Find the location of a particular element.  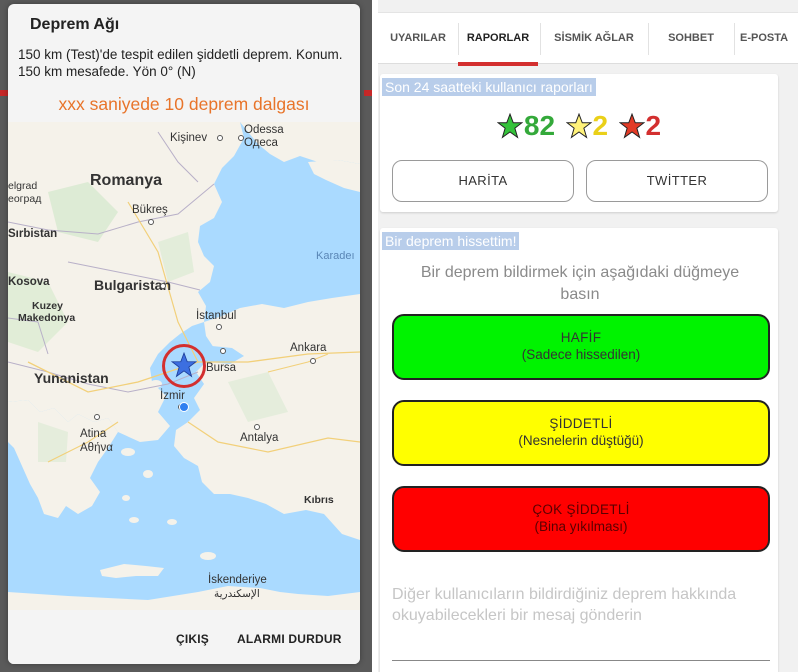

map-label-antalya: Antalya is located at coordinates (259, 438).